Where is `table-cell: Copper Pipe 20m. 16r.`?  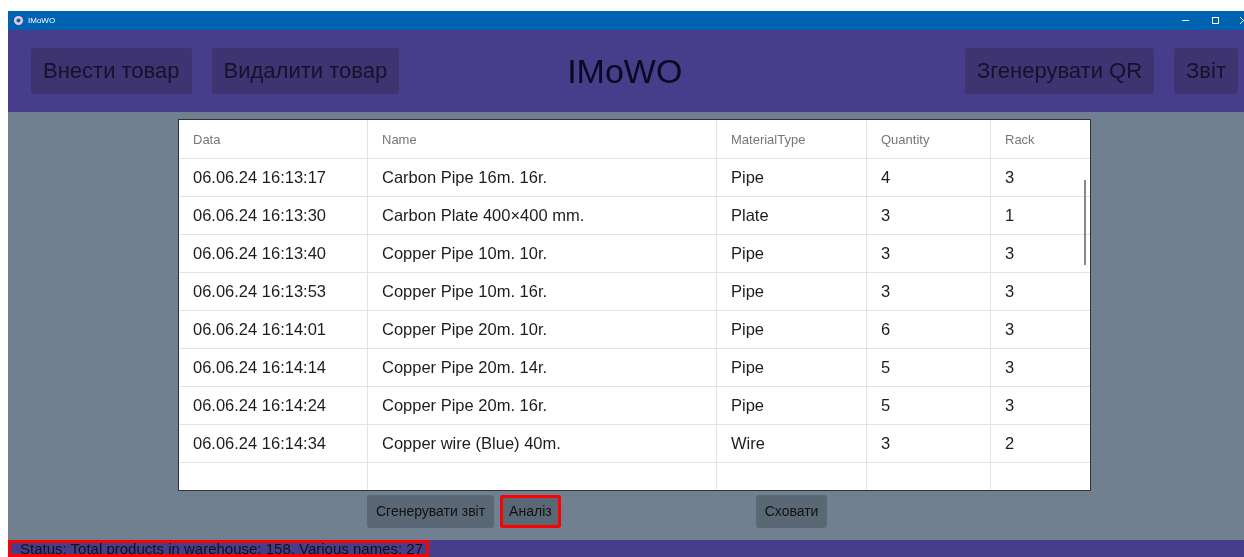
table-cell: Copper Pipe 20m. 16r. is located at coordinates (542, 405).